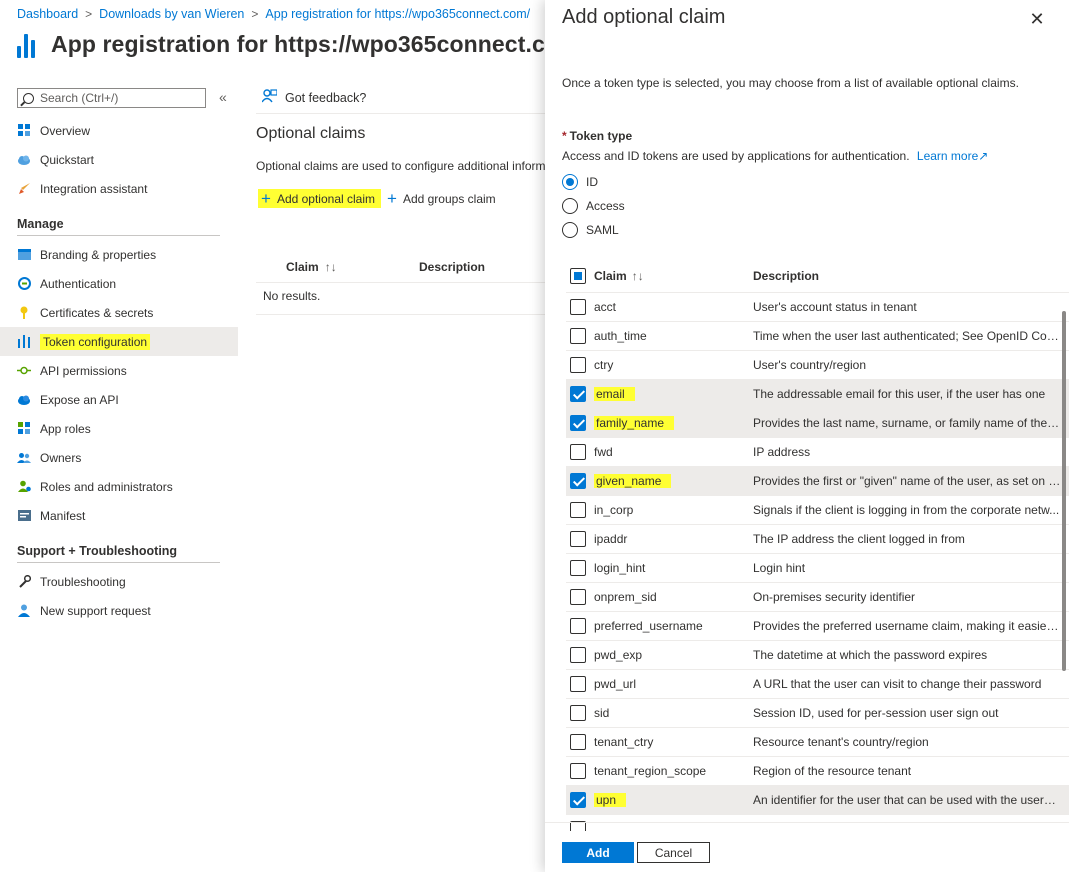 Image resolution: width=1069 pixels, height=872 pixels. Describe the element at coordinates (119, 283) in the screenshot. I see `sidebar-item-authentication: Authentication` at that location.